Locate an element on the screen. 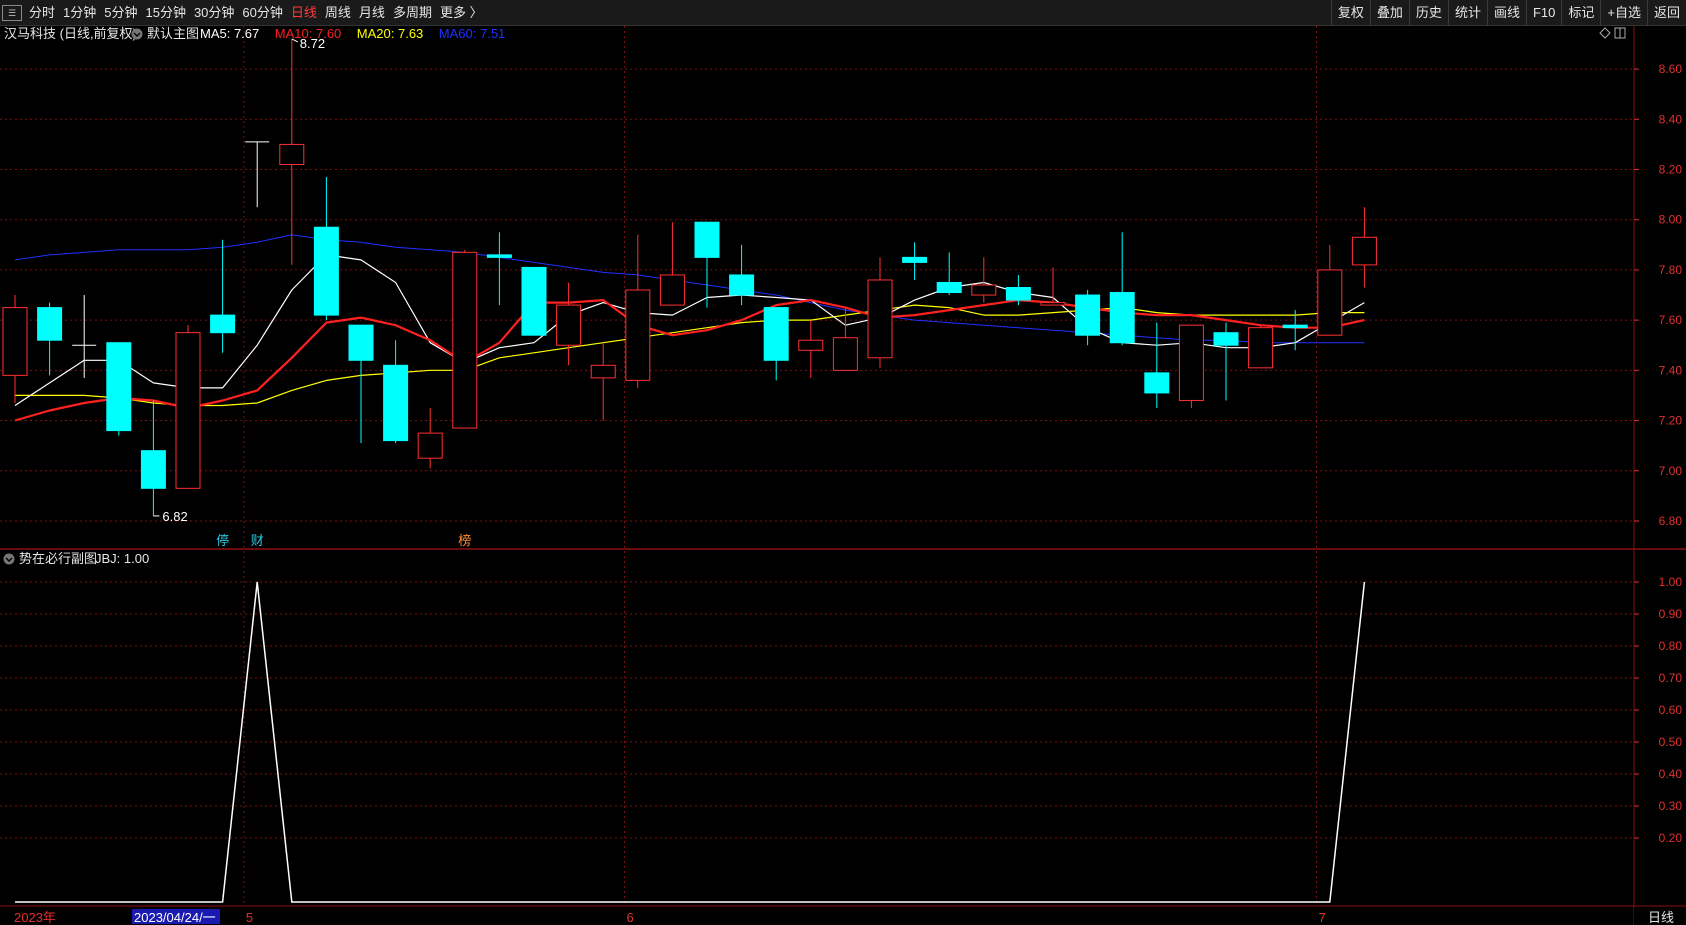 This screenshot has height=925, width=1686. event-marker: 榜 is located at coordinates (464, 540).